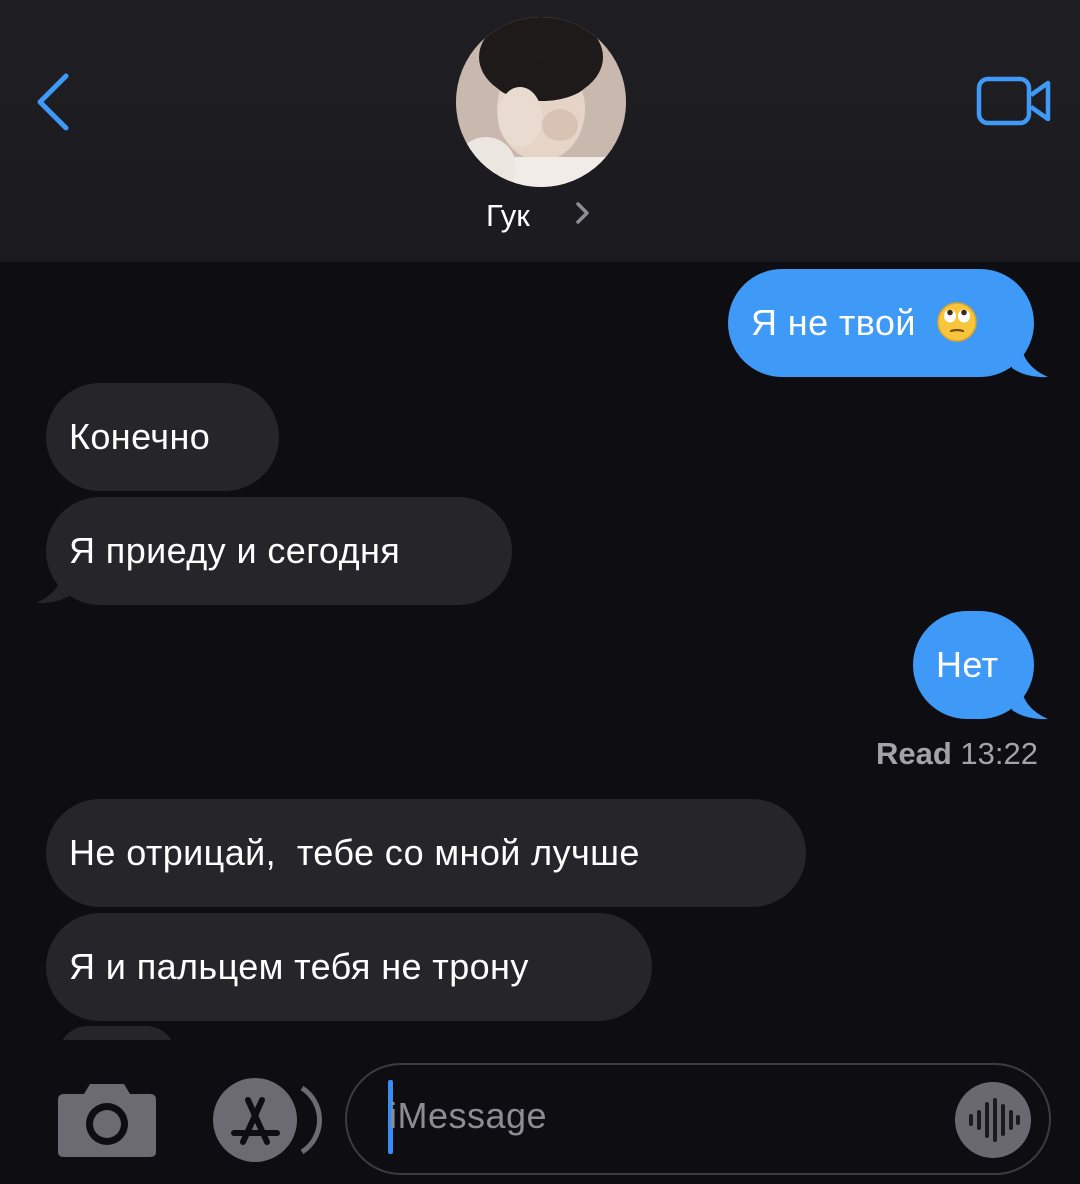 This screenshot has height=1184, width=1080. I want to click on message-bubble-outgoing: Я не твой, so click(881, 323).